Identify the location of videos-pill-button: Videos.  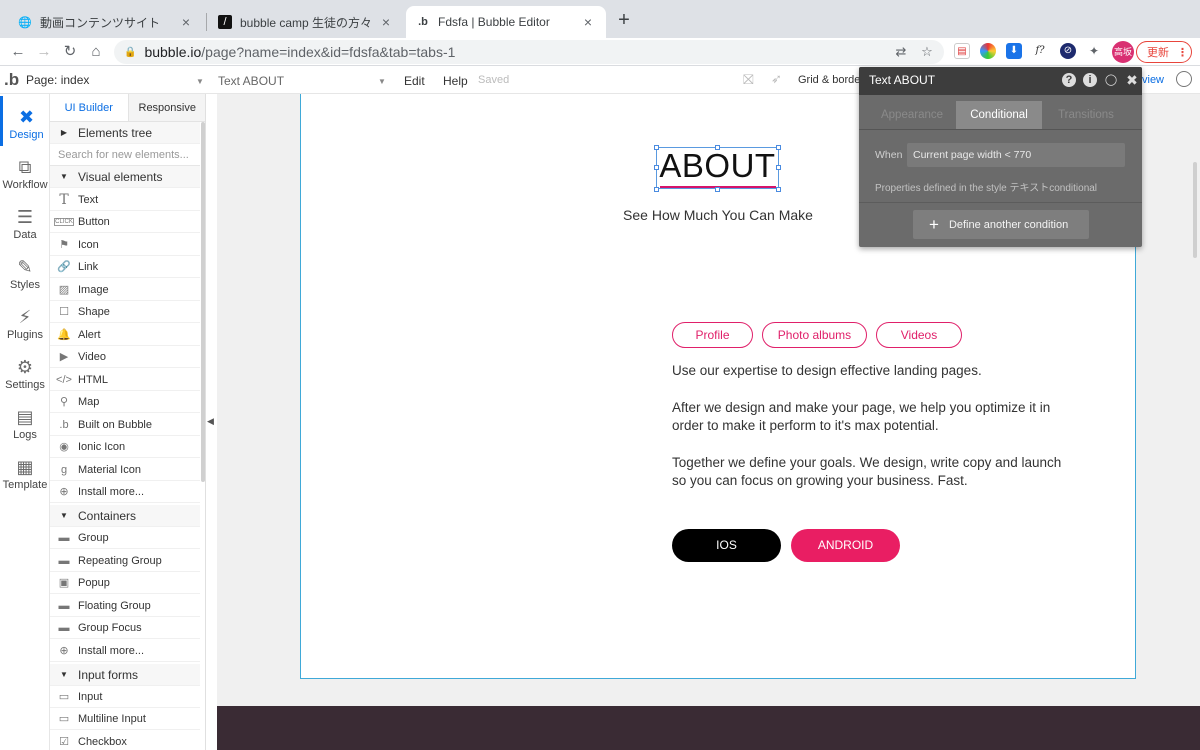
(919, 335).